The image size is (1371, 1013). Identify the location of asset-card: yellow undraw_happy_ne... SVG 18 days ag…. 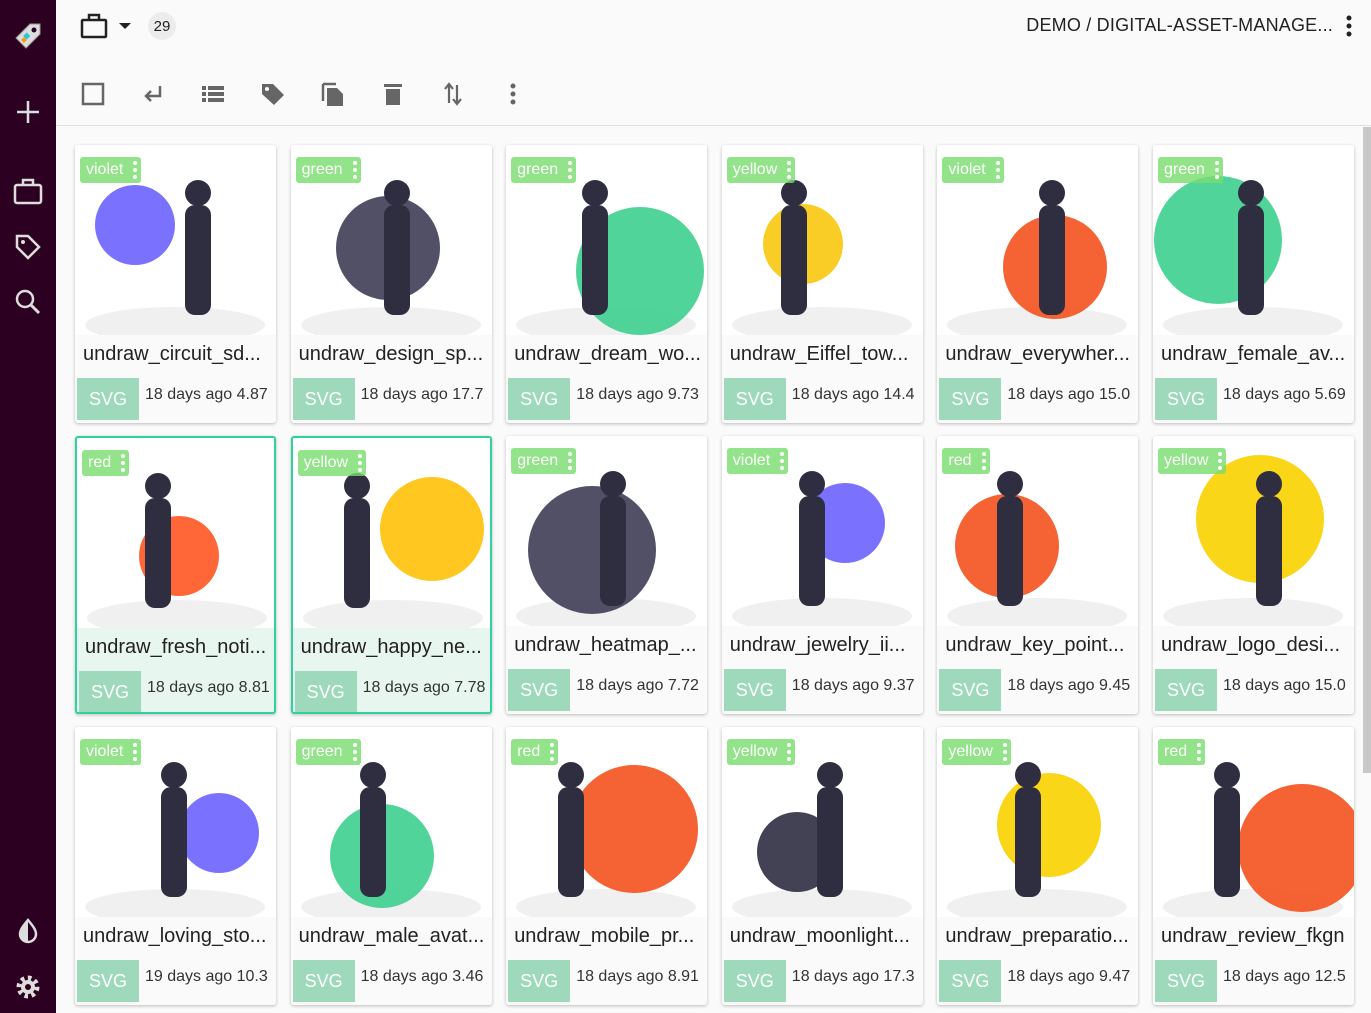
(391, 575).